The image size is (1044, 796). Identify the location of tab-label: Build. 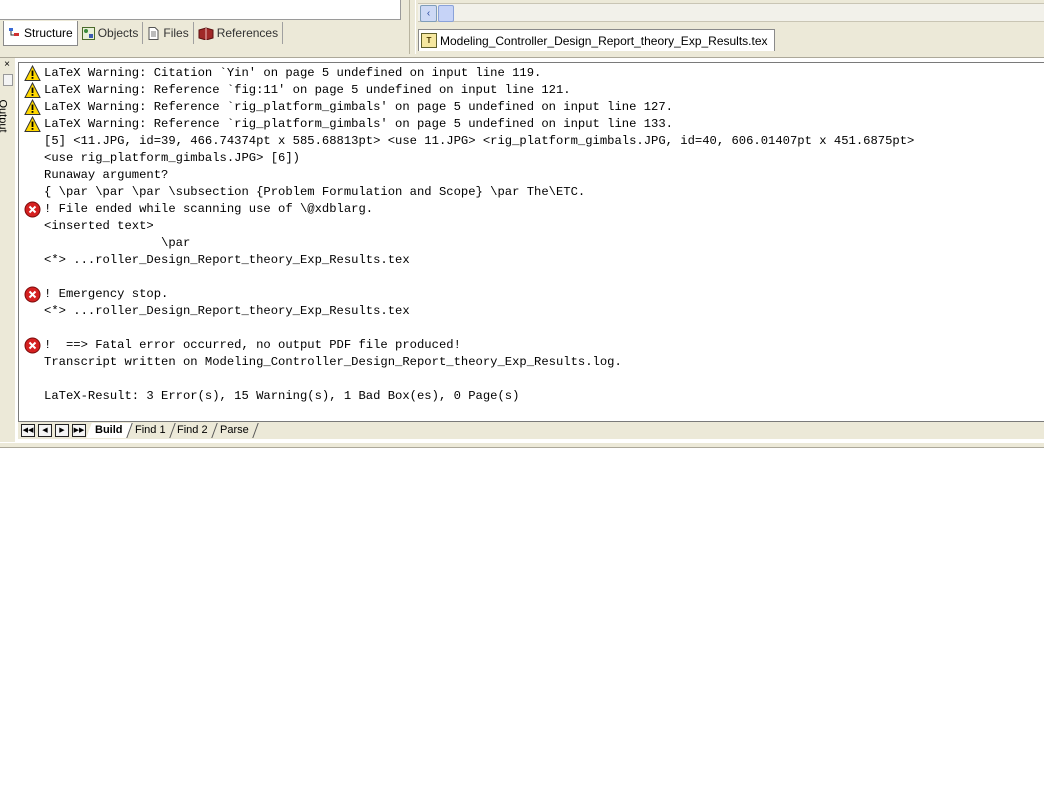
(109, 430).